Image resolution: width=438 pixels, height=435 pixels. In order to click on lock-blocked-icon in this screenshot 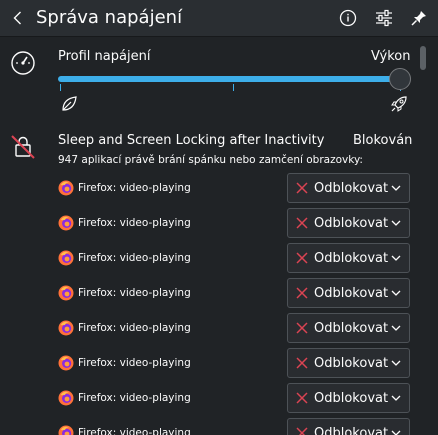, I will do `click(23, 147)`.